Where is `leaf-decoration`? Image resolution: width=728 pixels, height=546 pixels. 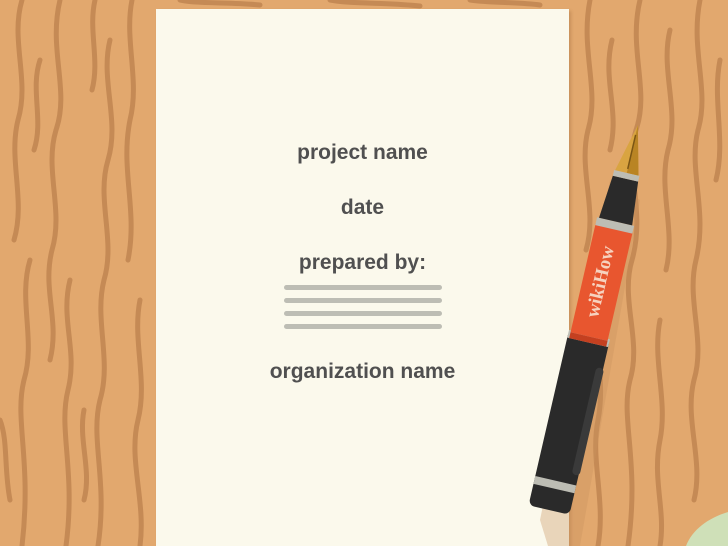 leaf-decoration is located at coordinates (707, 529).